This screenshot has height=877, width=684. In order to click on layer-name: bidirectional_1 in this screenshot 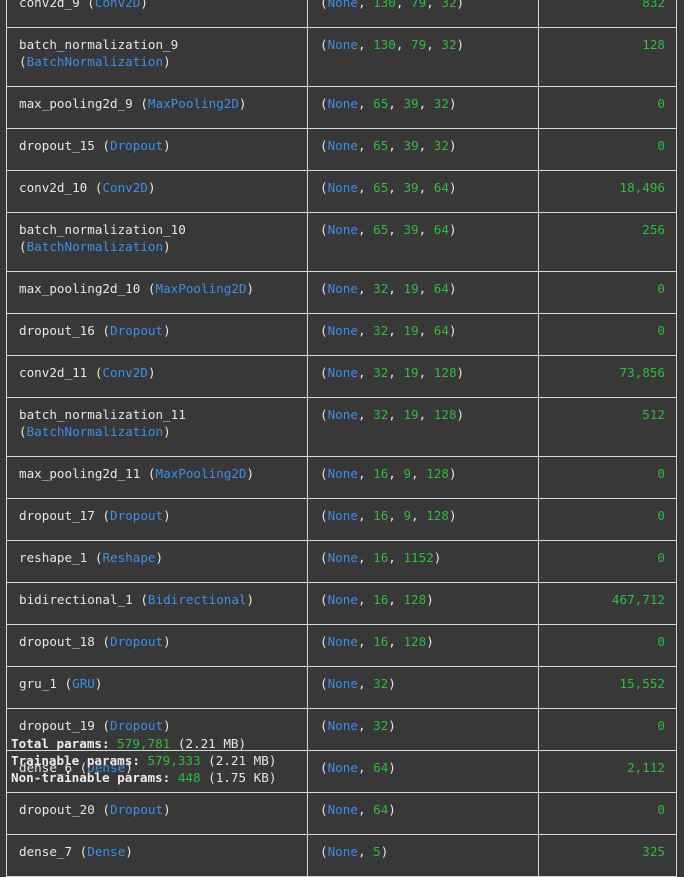, I will do `click(76, 599)`.